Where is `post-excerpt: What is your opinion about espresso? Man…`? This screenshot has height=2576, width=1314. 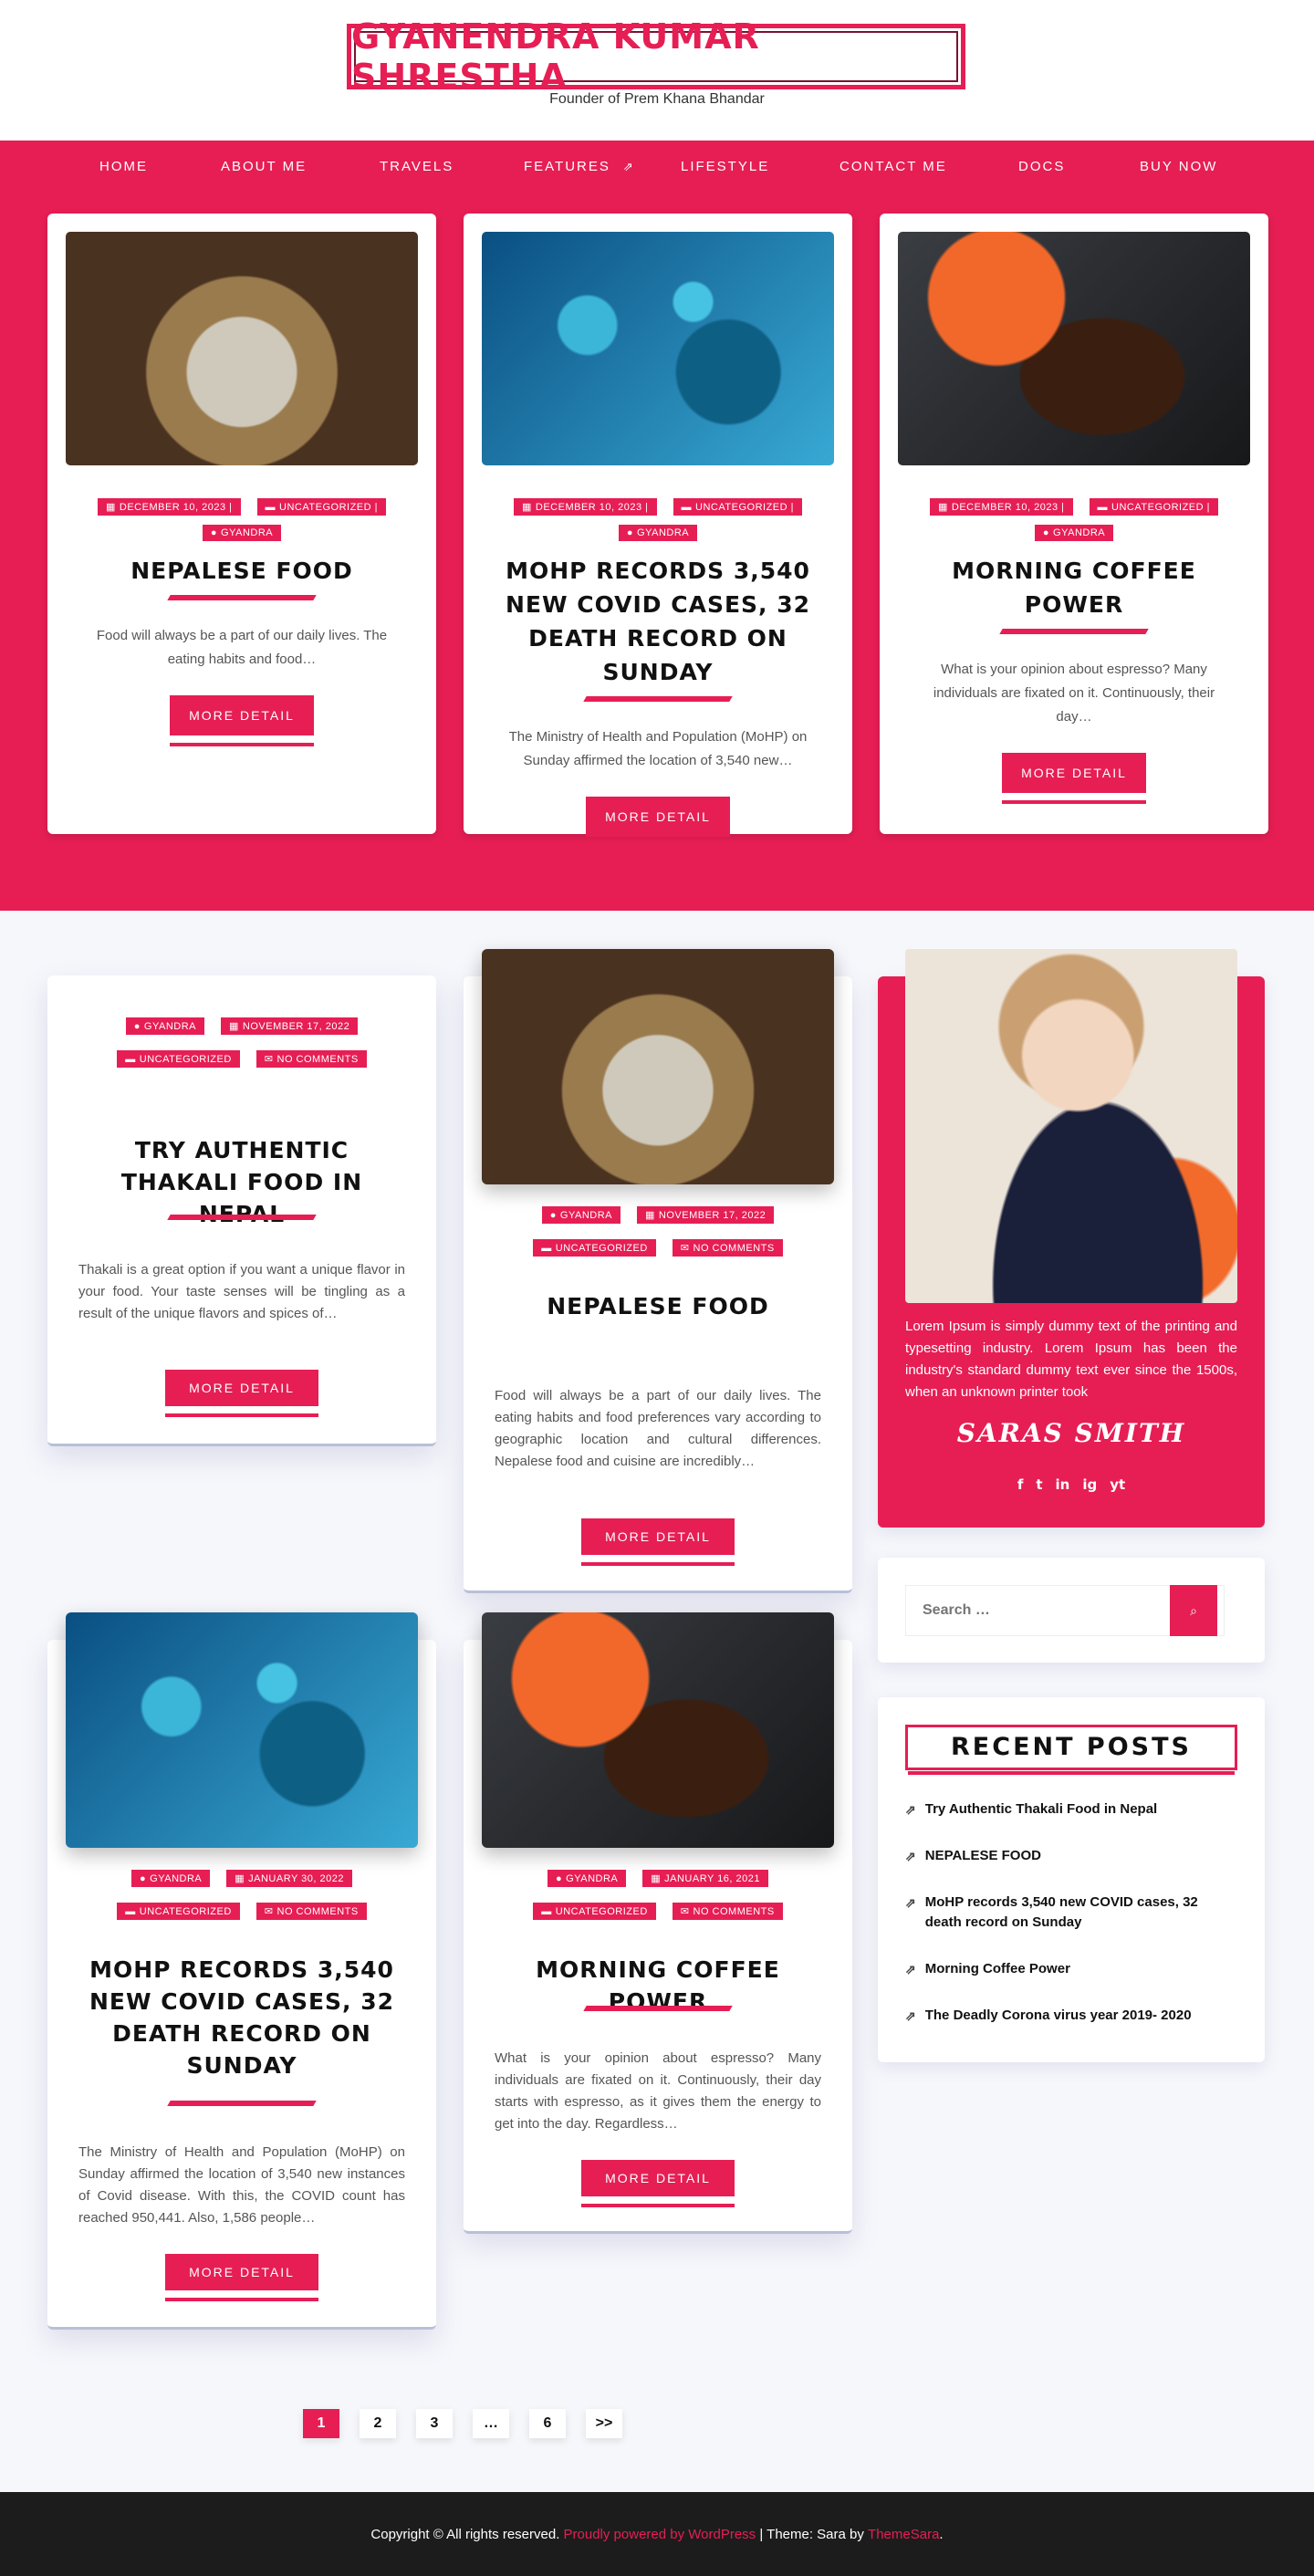
post-excerpt: What is your opinion about espresso? Man… is located at coordinates (1074, 693).